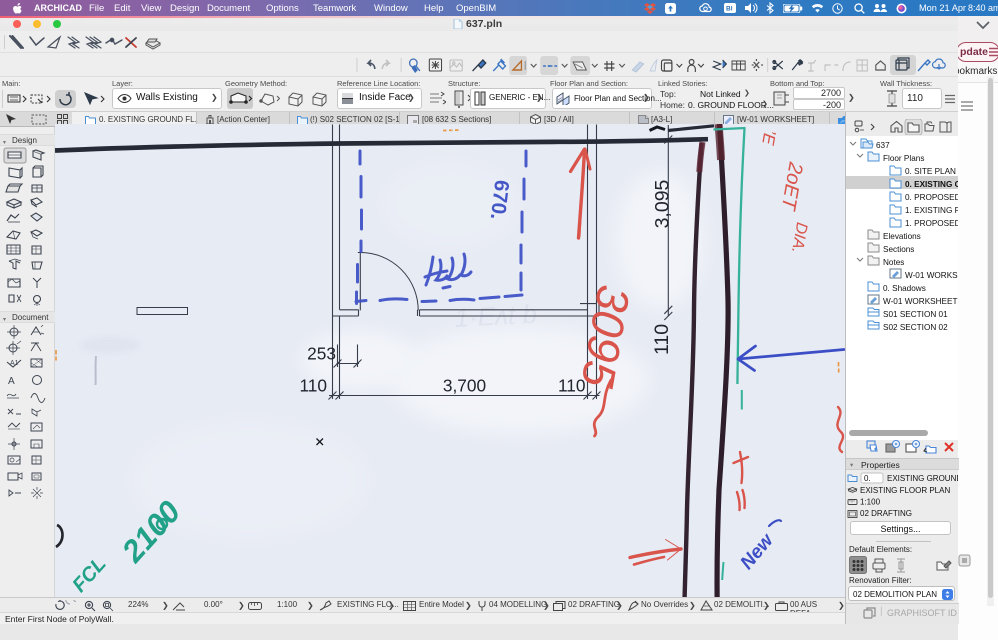  Describe the element at coordinates (464, 386) in the screenshot. I see `svg-text: 3,700` at that location.